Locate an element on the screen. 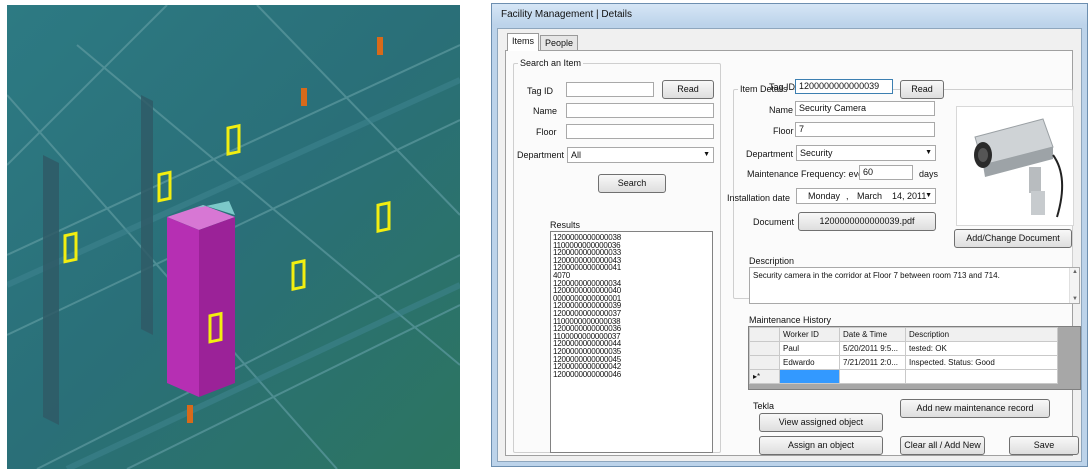 Image resolution: width=1088 pixels, height=470 pixels. install-weekday: Monday is located at coordinates (824, 196).